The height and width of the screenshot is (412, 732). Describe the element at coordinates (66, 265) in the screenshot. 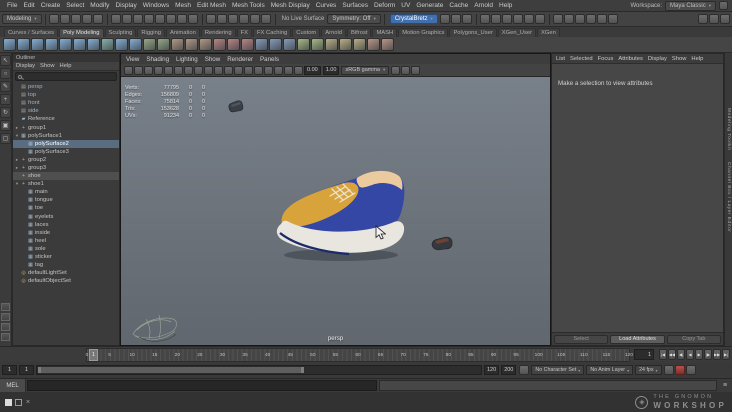

I see `outliner-item-tag: ▦ tag` at that location.